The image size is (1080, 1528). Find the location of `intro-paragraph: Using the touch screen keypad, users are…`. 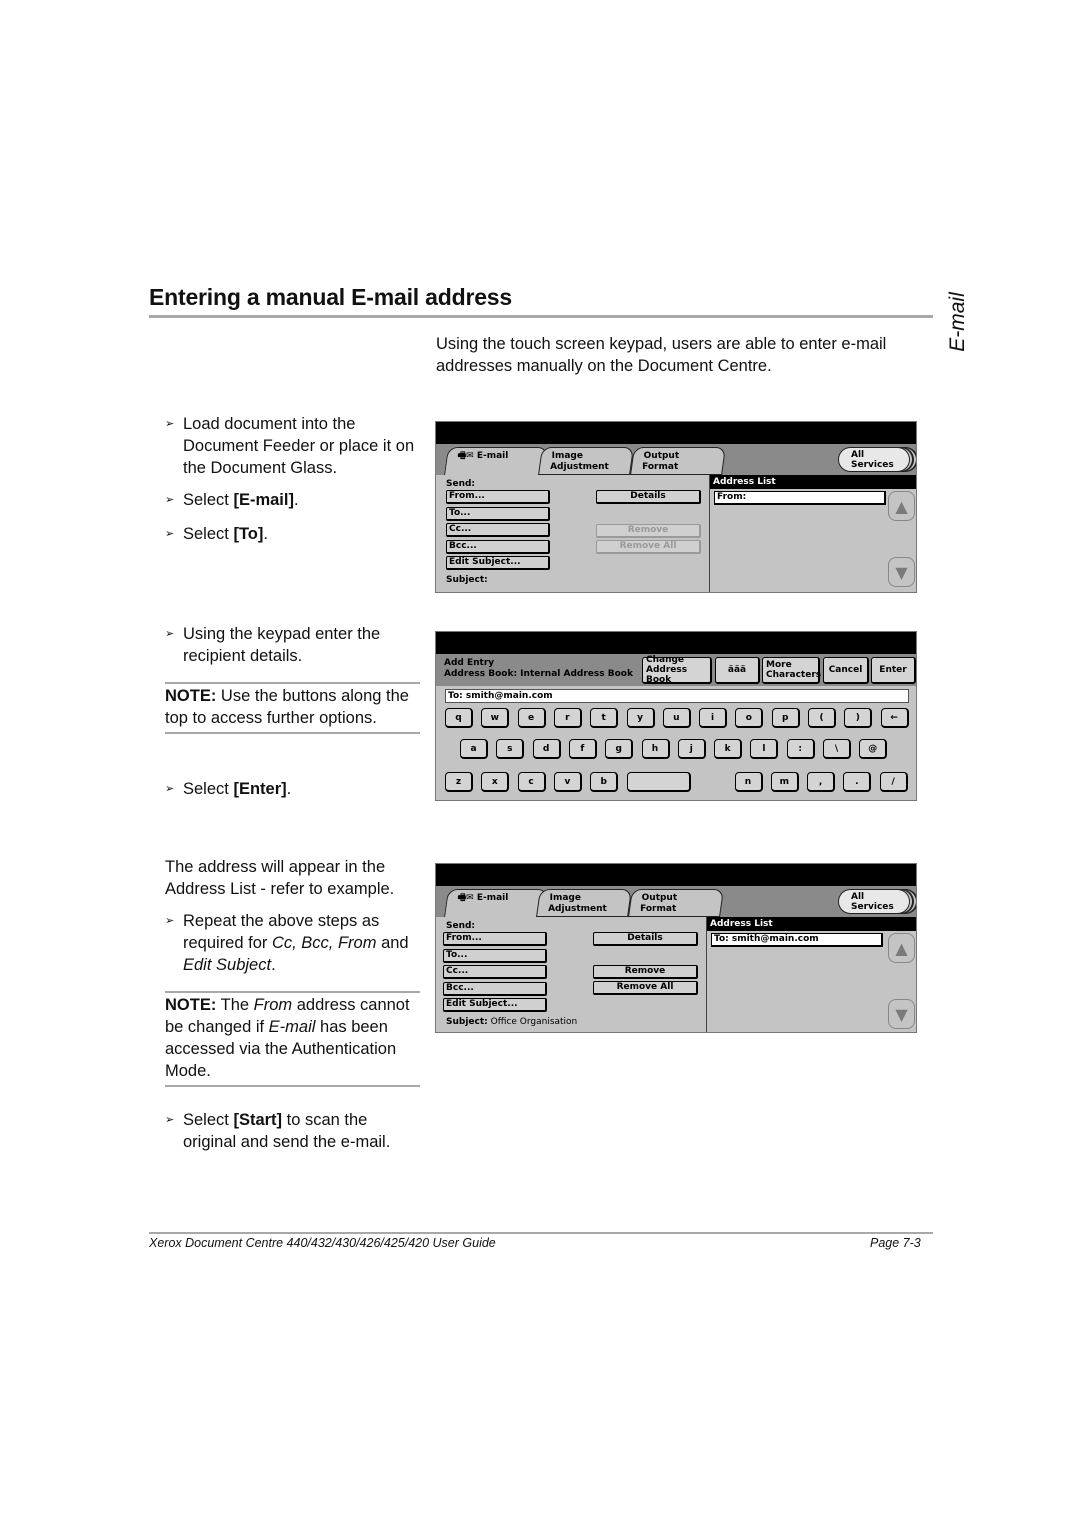

intro-paragraph: Using the touch screen keypad, users are… is located at coordinates (661, 355).